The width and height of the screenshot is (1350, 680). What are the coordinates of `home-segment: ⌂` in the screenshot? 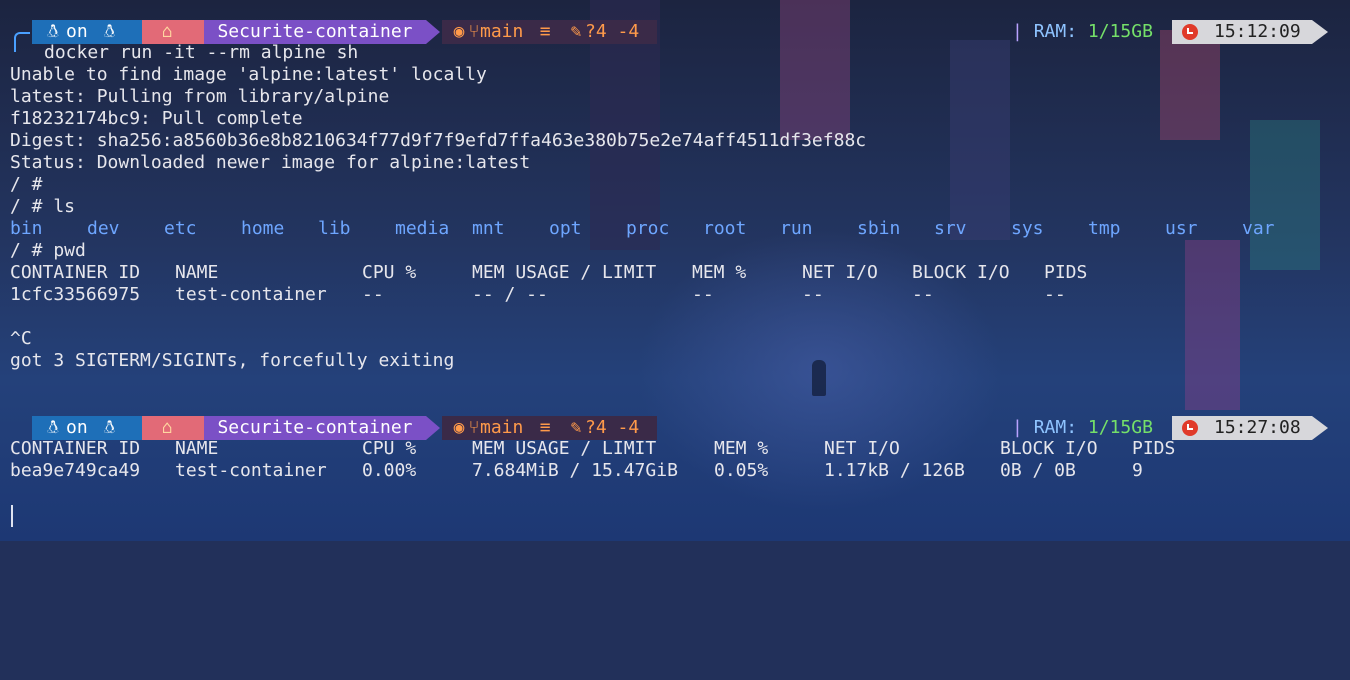 It's located at (173, 32).